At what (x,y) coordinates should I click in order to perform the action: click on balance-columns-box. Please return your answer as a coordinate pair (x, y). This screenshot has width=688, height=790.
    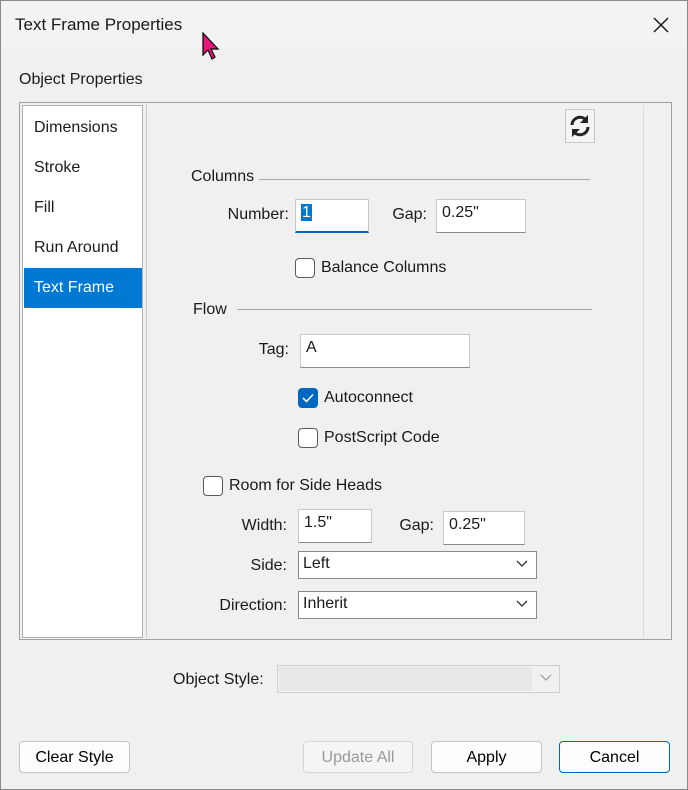
    Looking at the image, I should click on (305, 268).